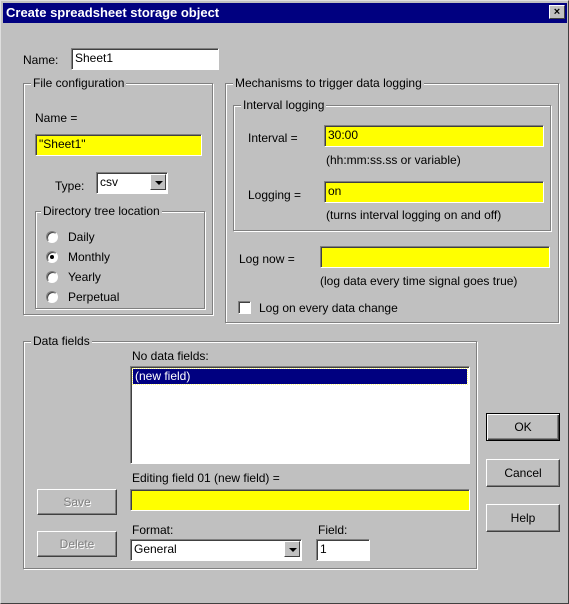 Image resolution: width=569 pixels, height=604 pixels. I want to click on name-label: Name:, so click(41, 60).